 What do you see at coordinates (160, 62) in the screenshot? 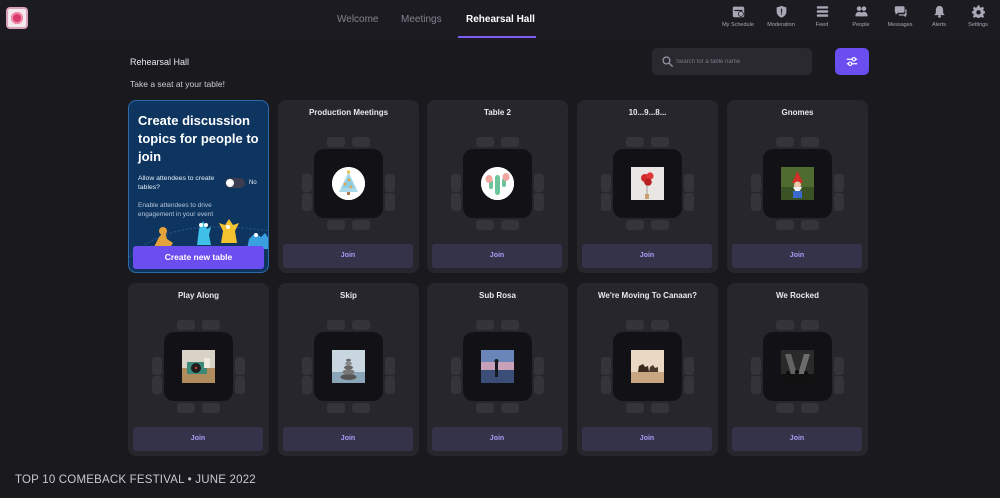
I see `page-title: Rehearsal Hall` at bounding box center [160, 62].